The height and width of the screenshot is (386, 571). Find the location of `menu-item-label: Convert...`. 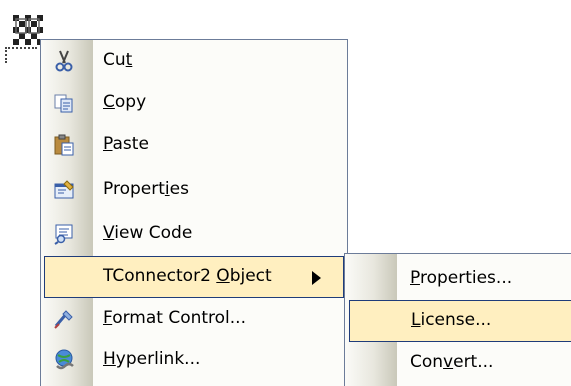

menu-item-label: Convert... is located at coordinates (452, 362).